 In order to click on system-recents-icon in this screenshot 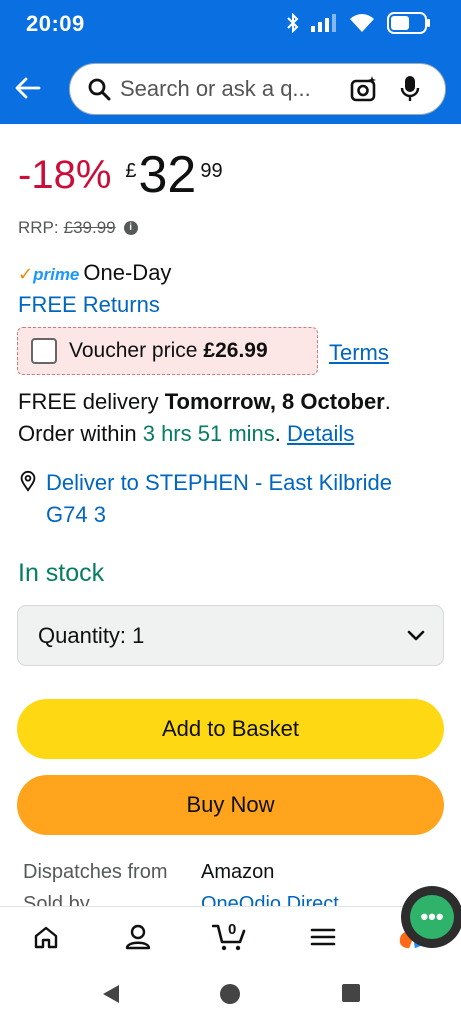, I will do `click(351, 993)`.